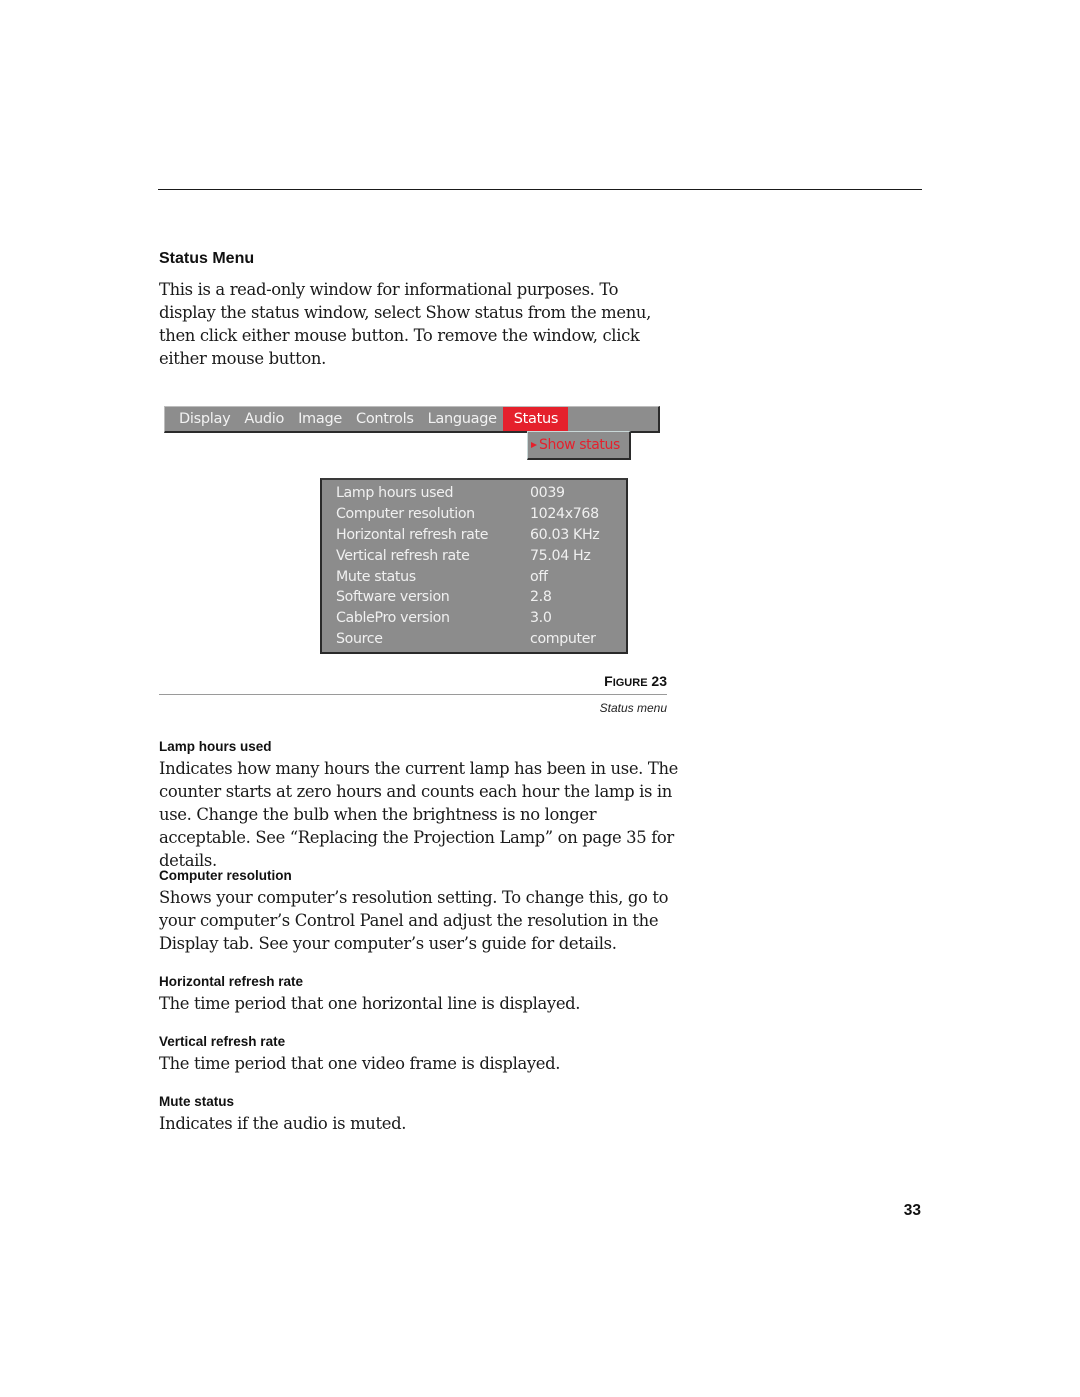  Describe the element at coordinates (474, 555) in the screenshot. I see `status-row: Vertical refresh rate 75.04 Hz` at that location.